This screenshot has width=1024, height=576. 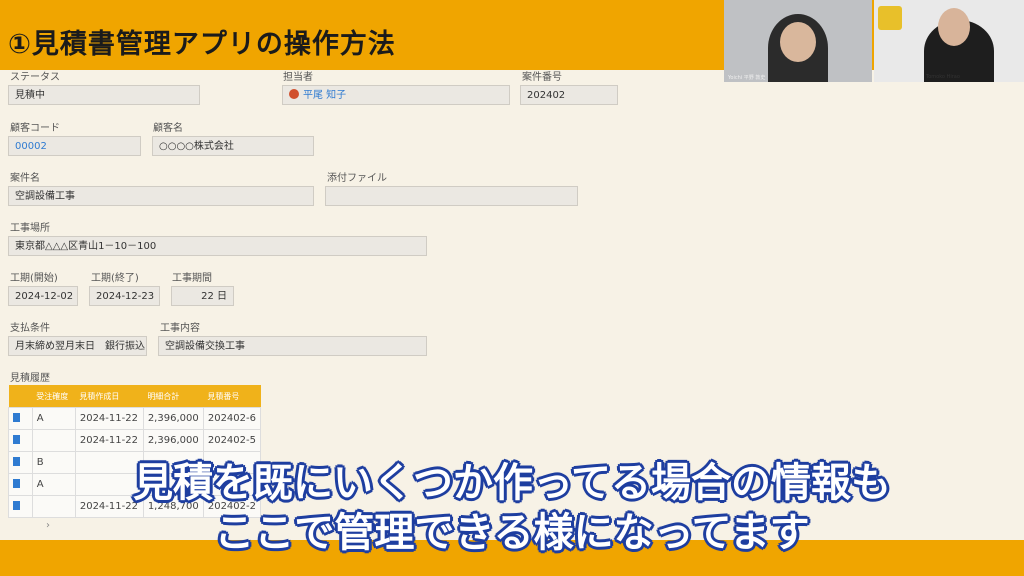 What do you see at coordinates (202, 44) in the screenshot?
I see `video-title: ①見積書管理アプリの操作方法` at bounding box center [202, 44].